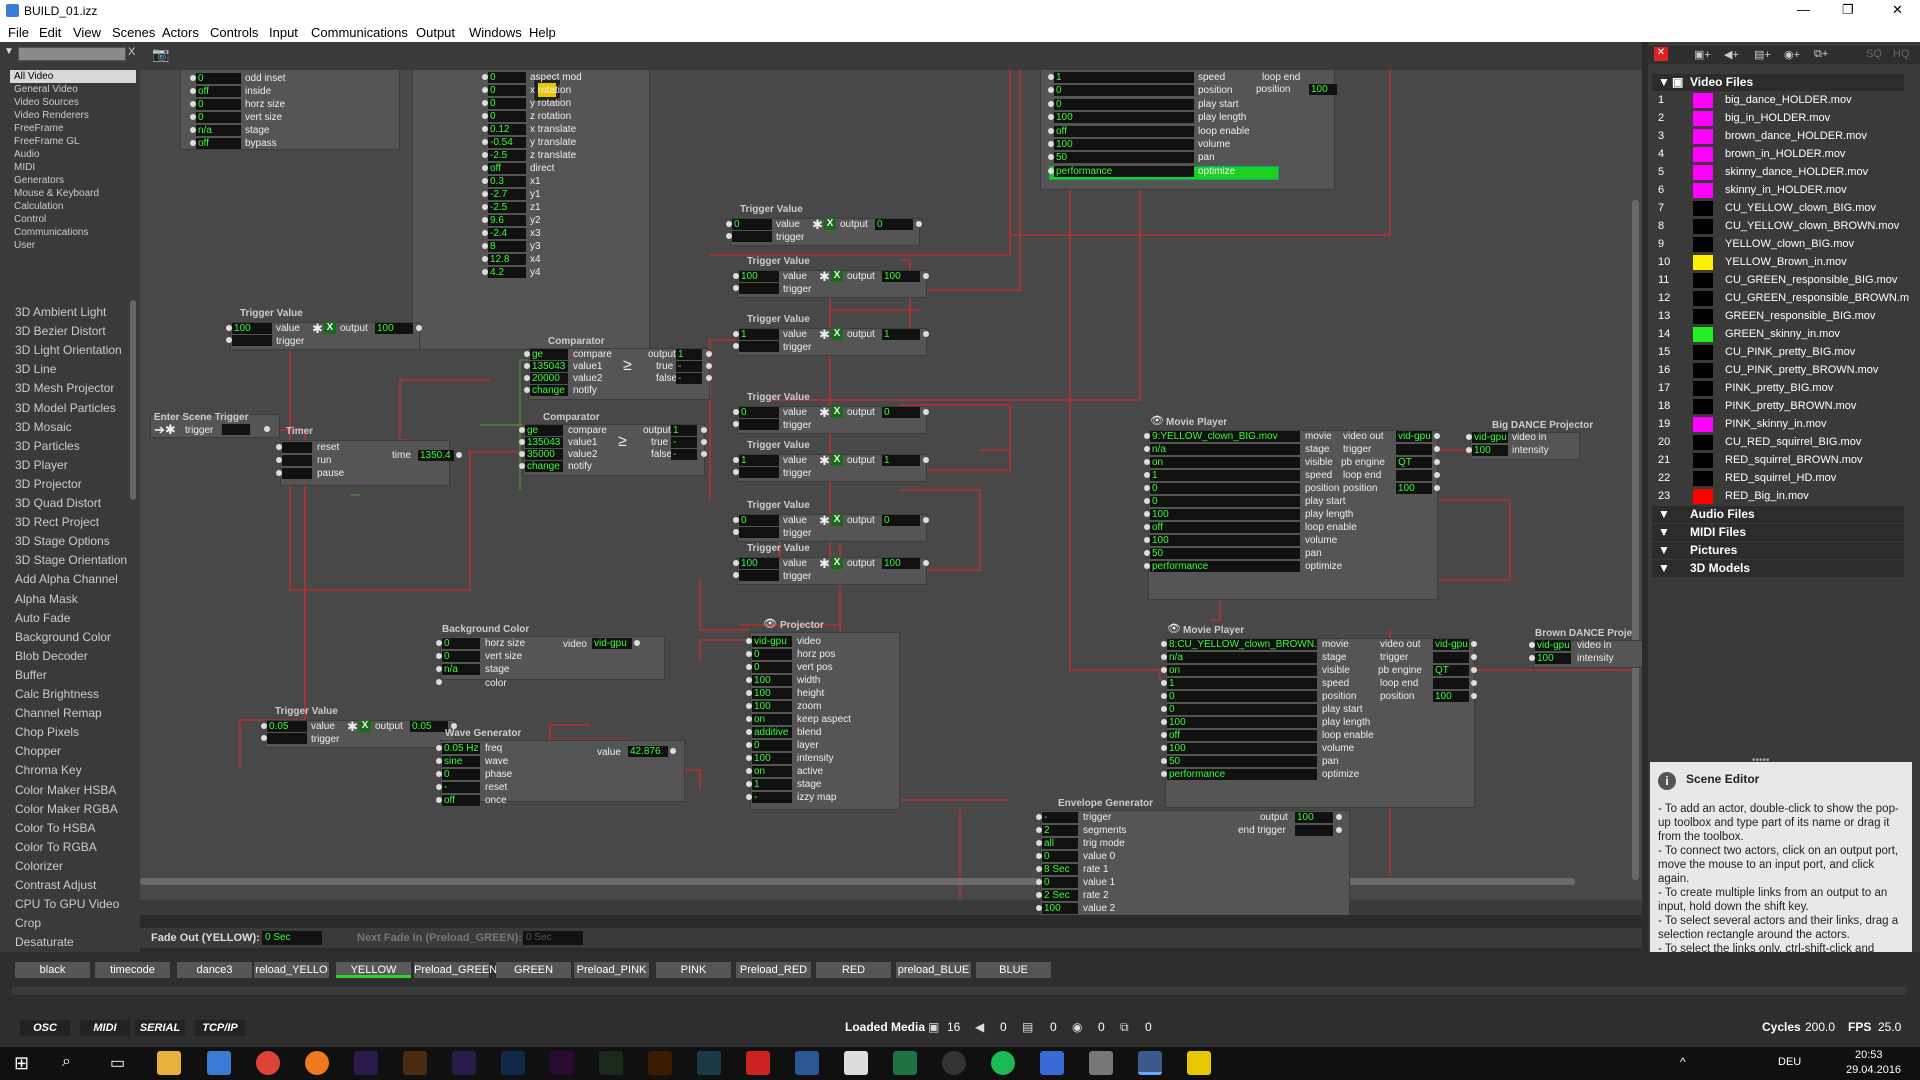 This screenshot has height=1080, width=1920. I want to click on media-file-row: 12 CU_GREEN_responsible_BROWN.m, so click(1782, 298).